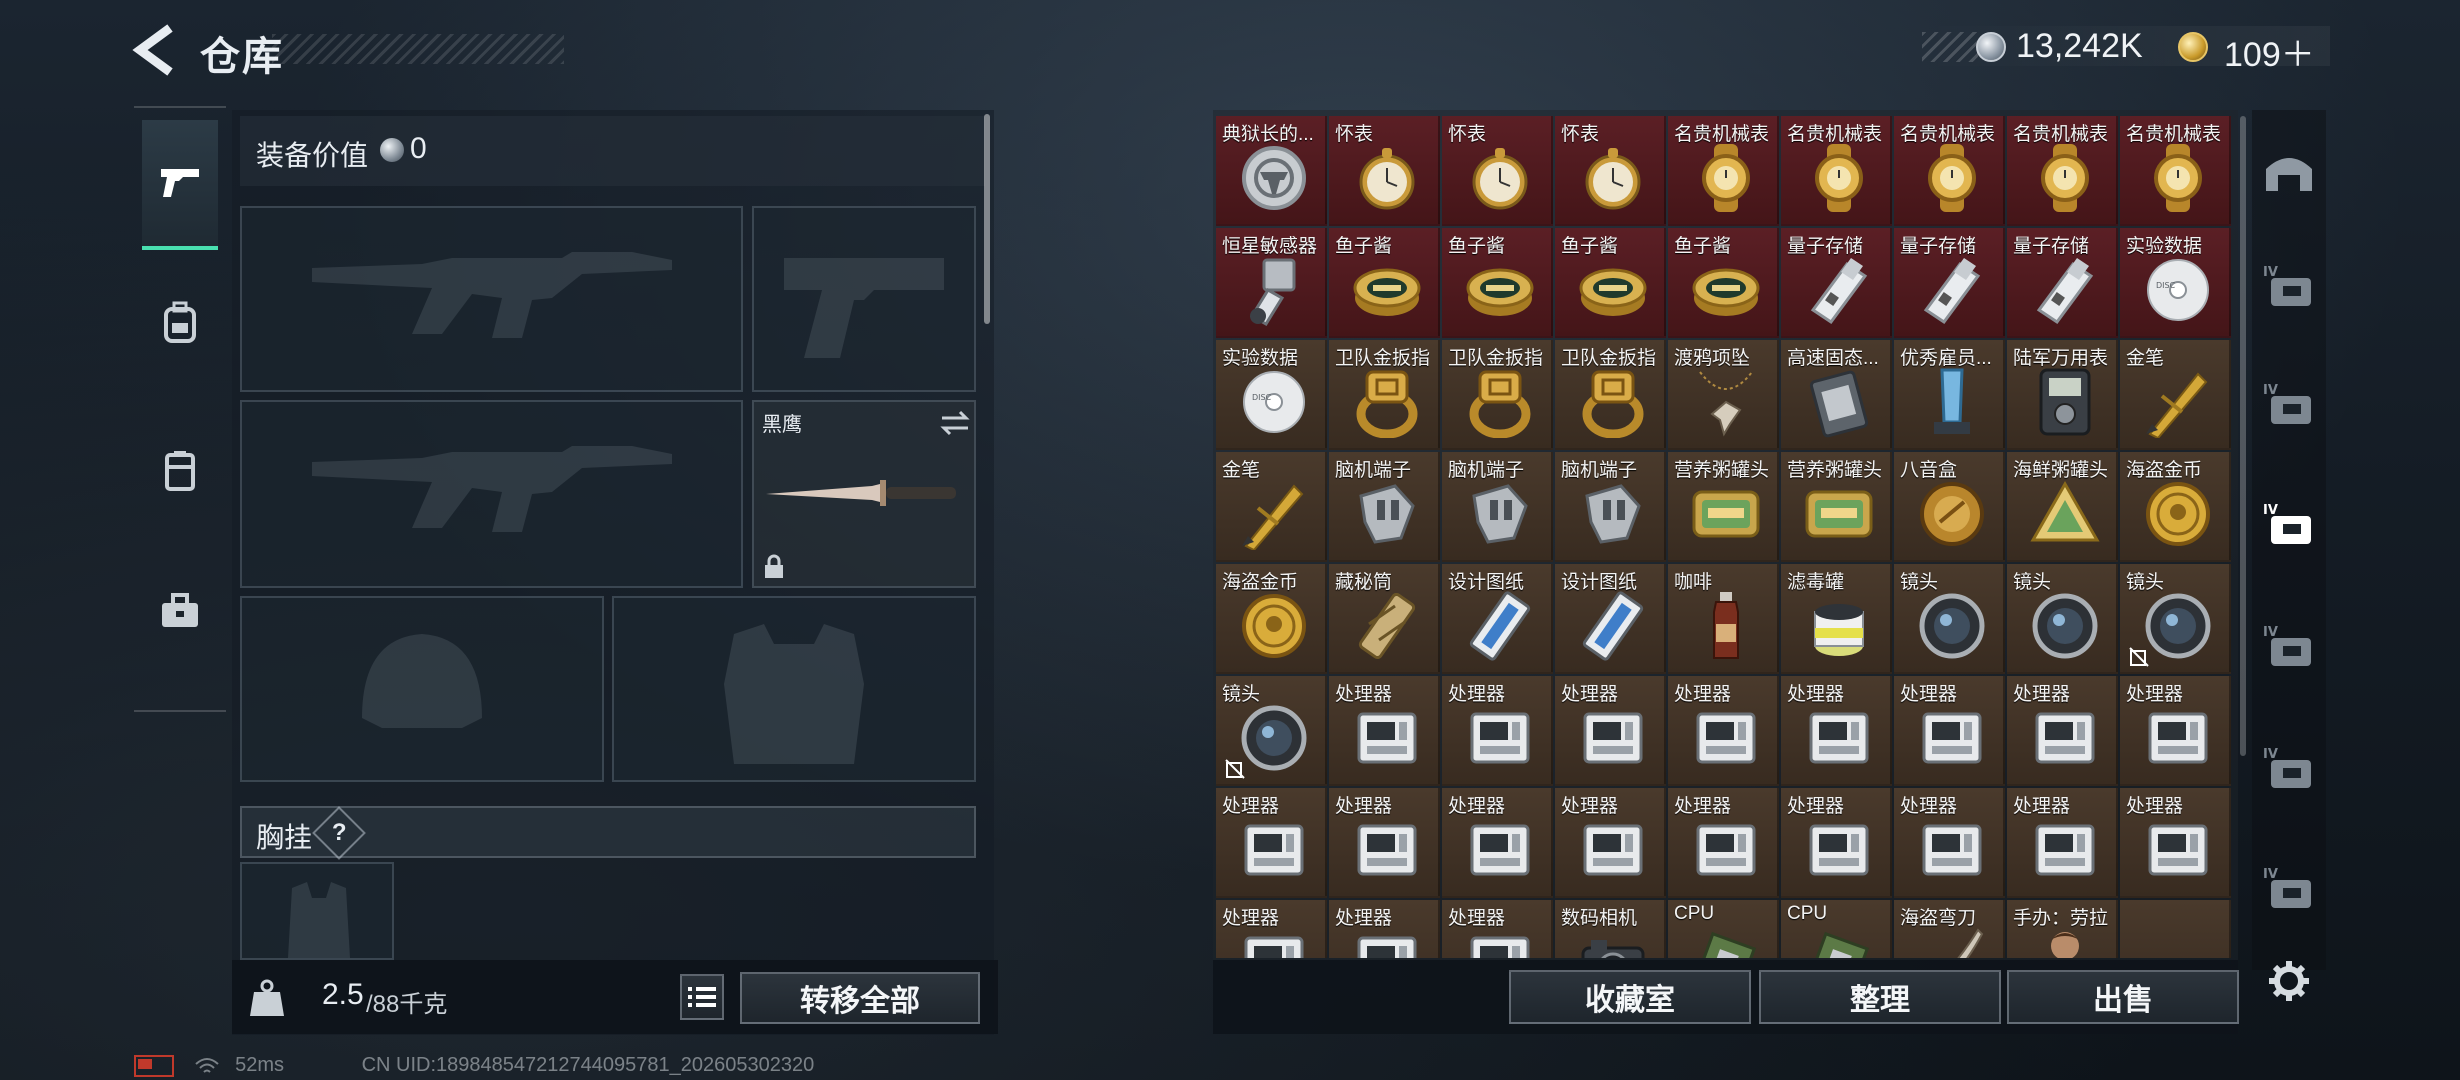 Image resolution: width=2460 pixels, height=1080 pixels. I want to click on collection-room-button: 收藏室, so click(1630, 997).